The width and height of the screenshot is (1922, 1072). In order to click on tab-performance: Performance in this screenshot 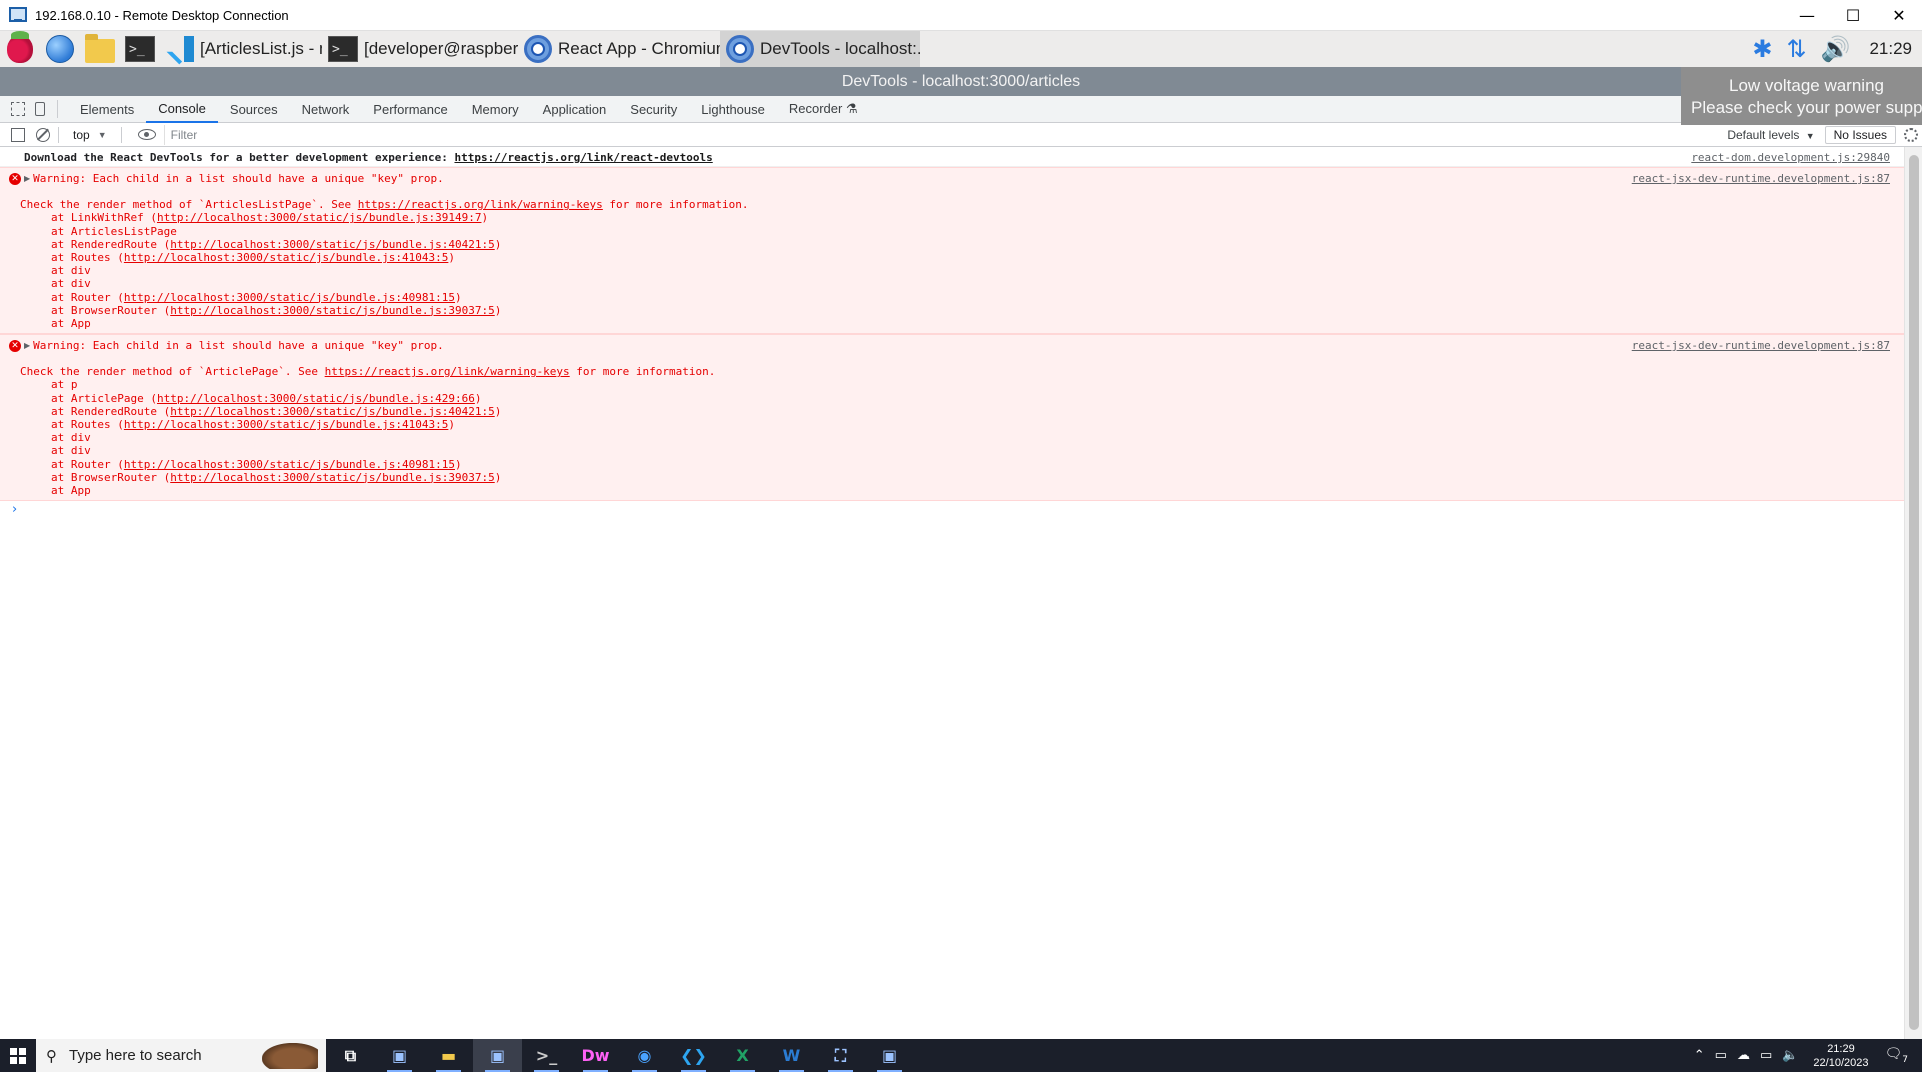, I will do `click(410, 109)`.